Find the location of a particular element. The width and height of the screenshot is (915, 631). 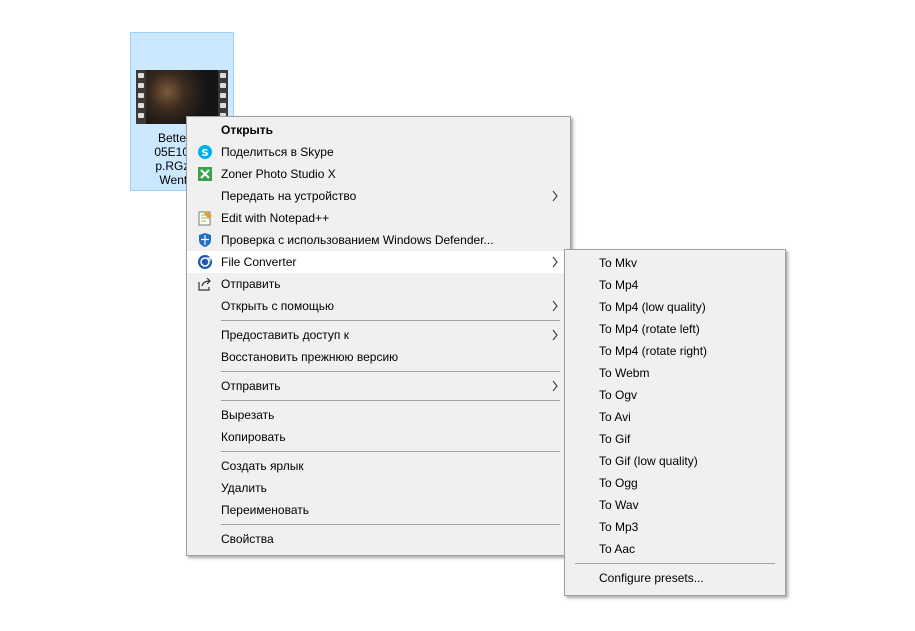

submenu-item-to-mp4-rotate-right: To Mp4 (rotate right) is located at coordinates (675, 351).